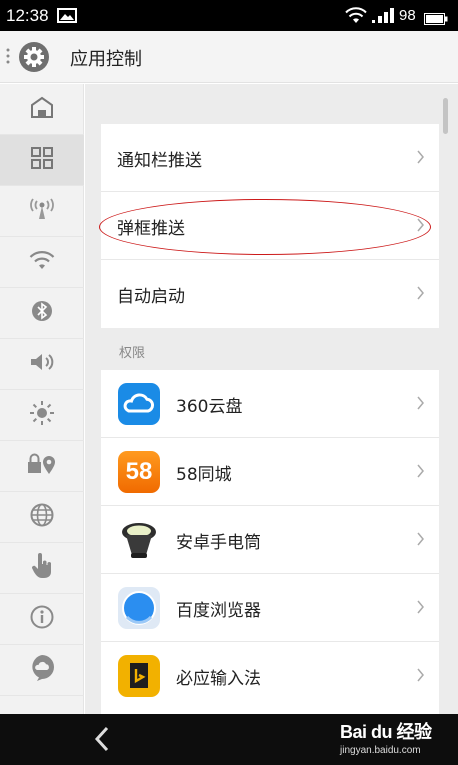  I want to click on sidebar-item-gesture, so click(42, 568).